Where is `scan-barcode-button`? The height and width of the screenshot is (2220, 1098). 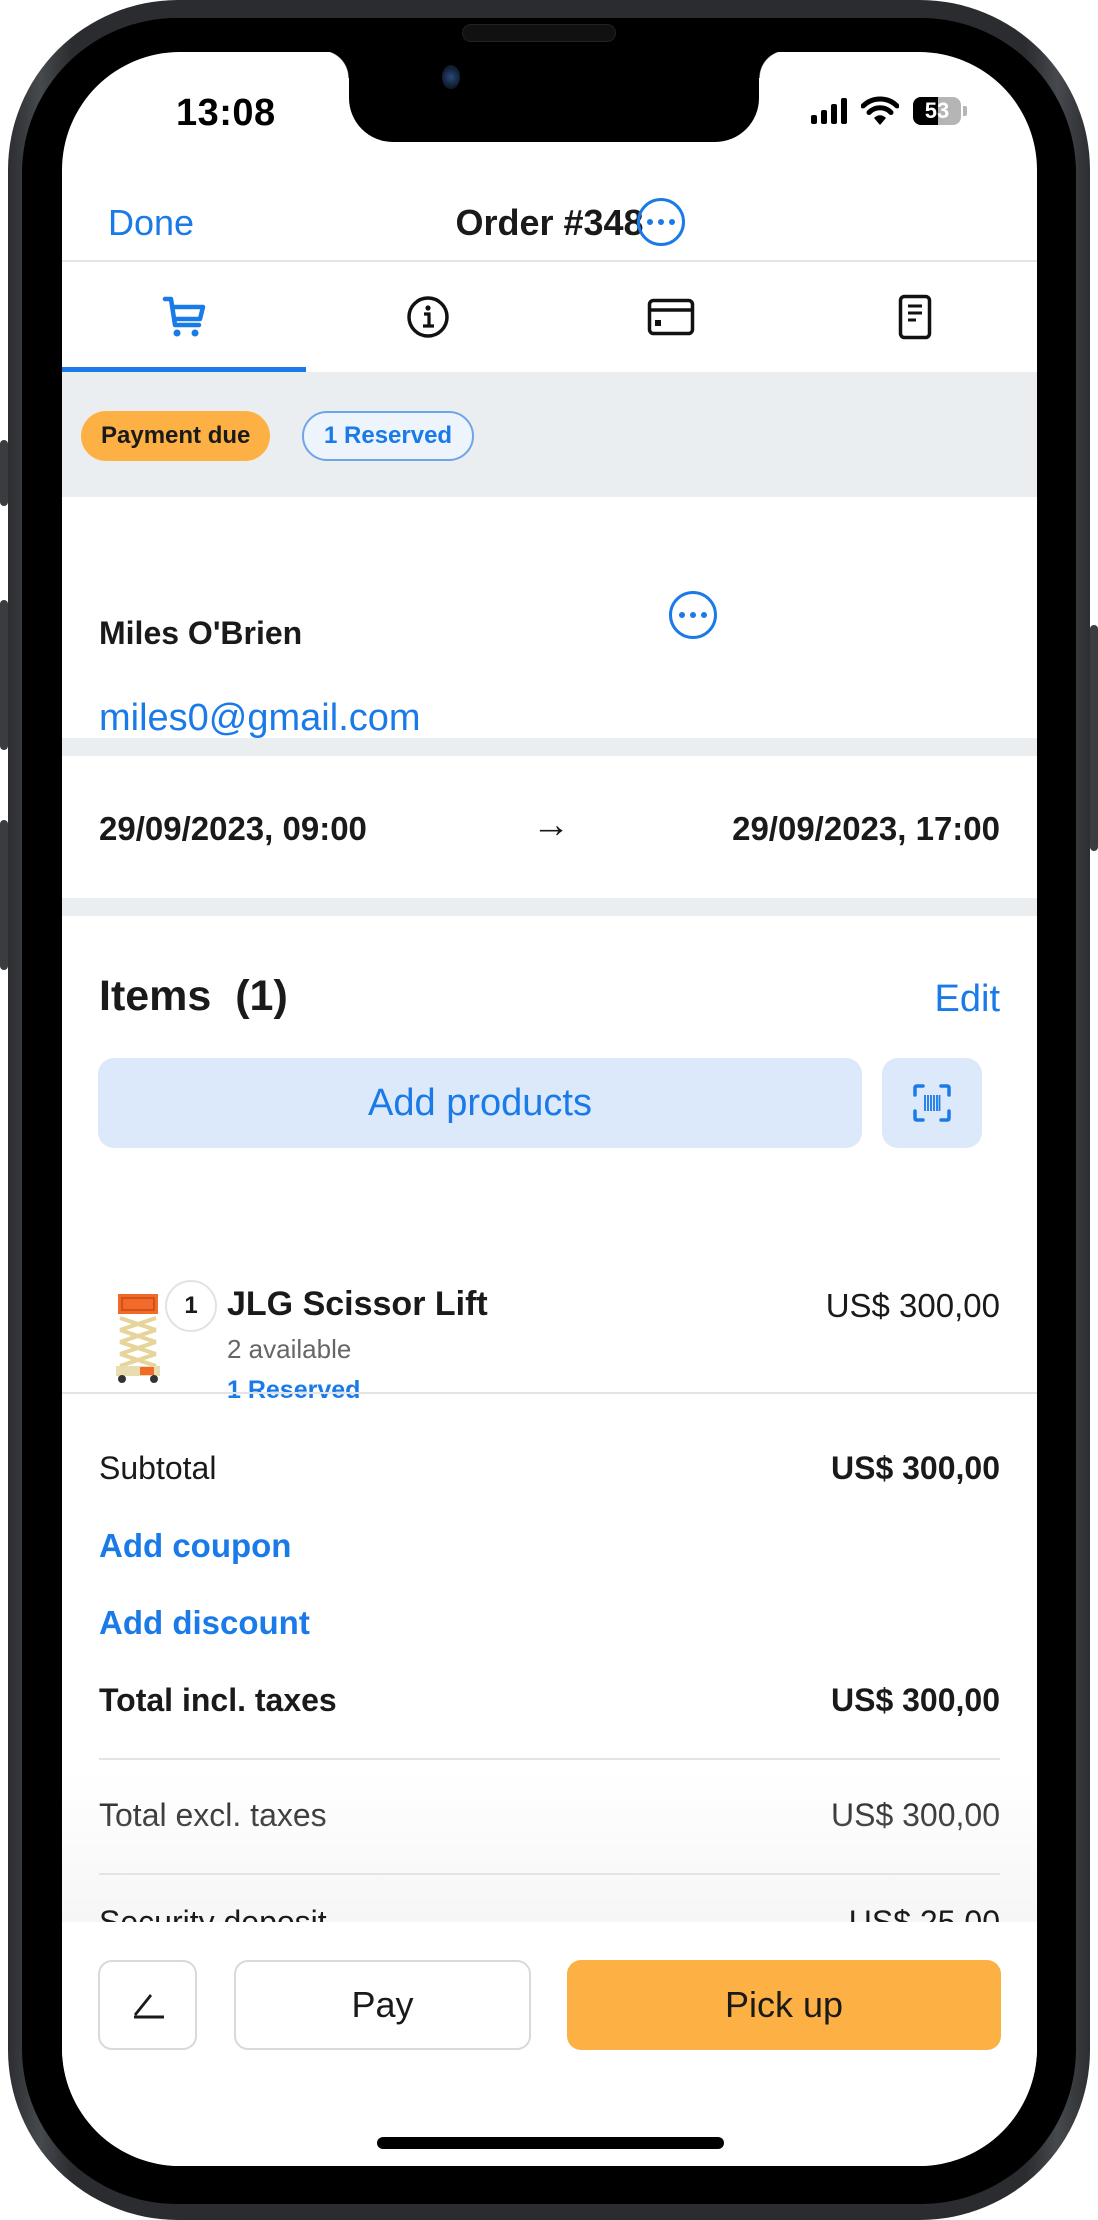
scan-barcode-button is located at coordinates (932, 1103).